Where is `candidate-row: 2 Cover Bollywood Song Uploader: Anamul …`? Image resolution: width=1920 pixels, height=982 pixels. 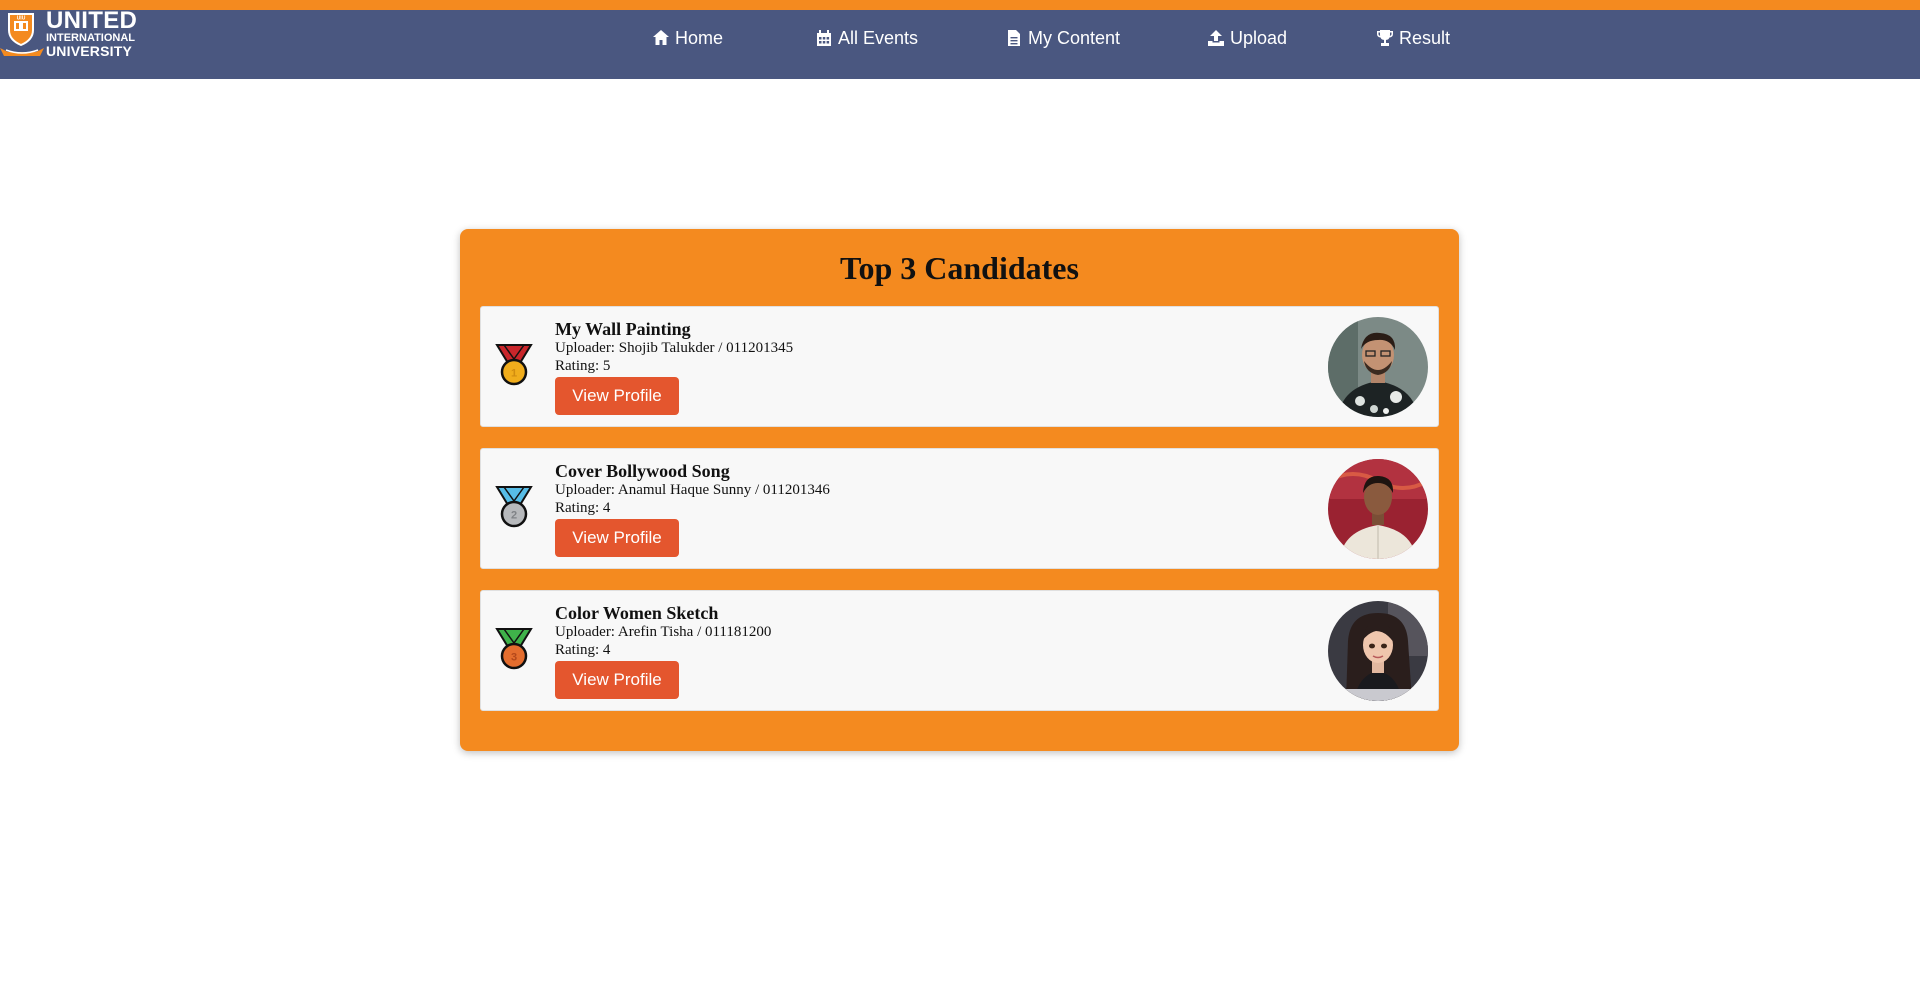
candidate-row: 2 Cover Bollywood Song Uploader: Anamul … is located at coordinates (959, 508).